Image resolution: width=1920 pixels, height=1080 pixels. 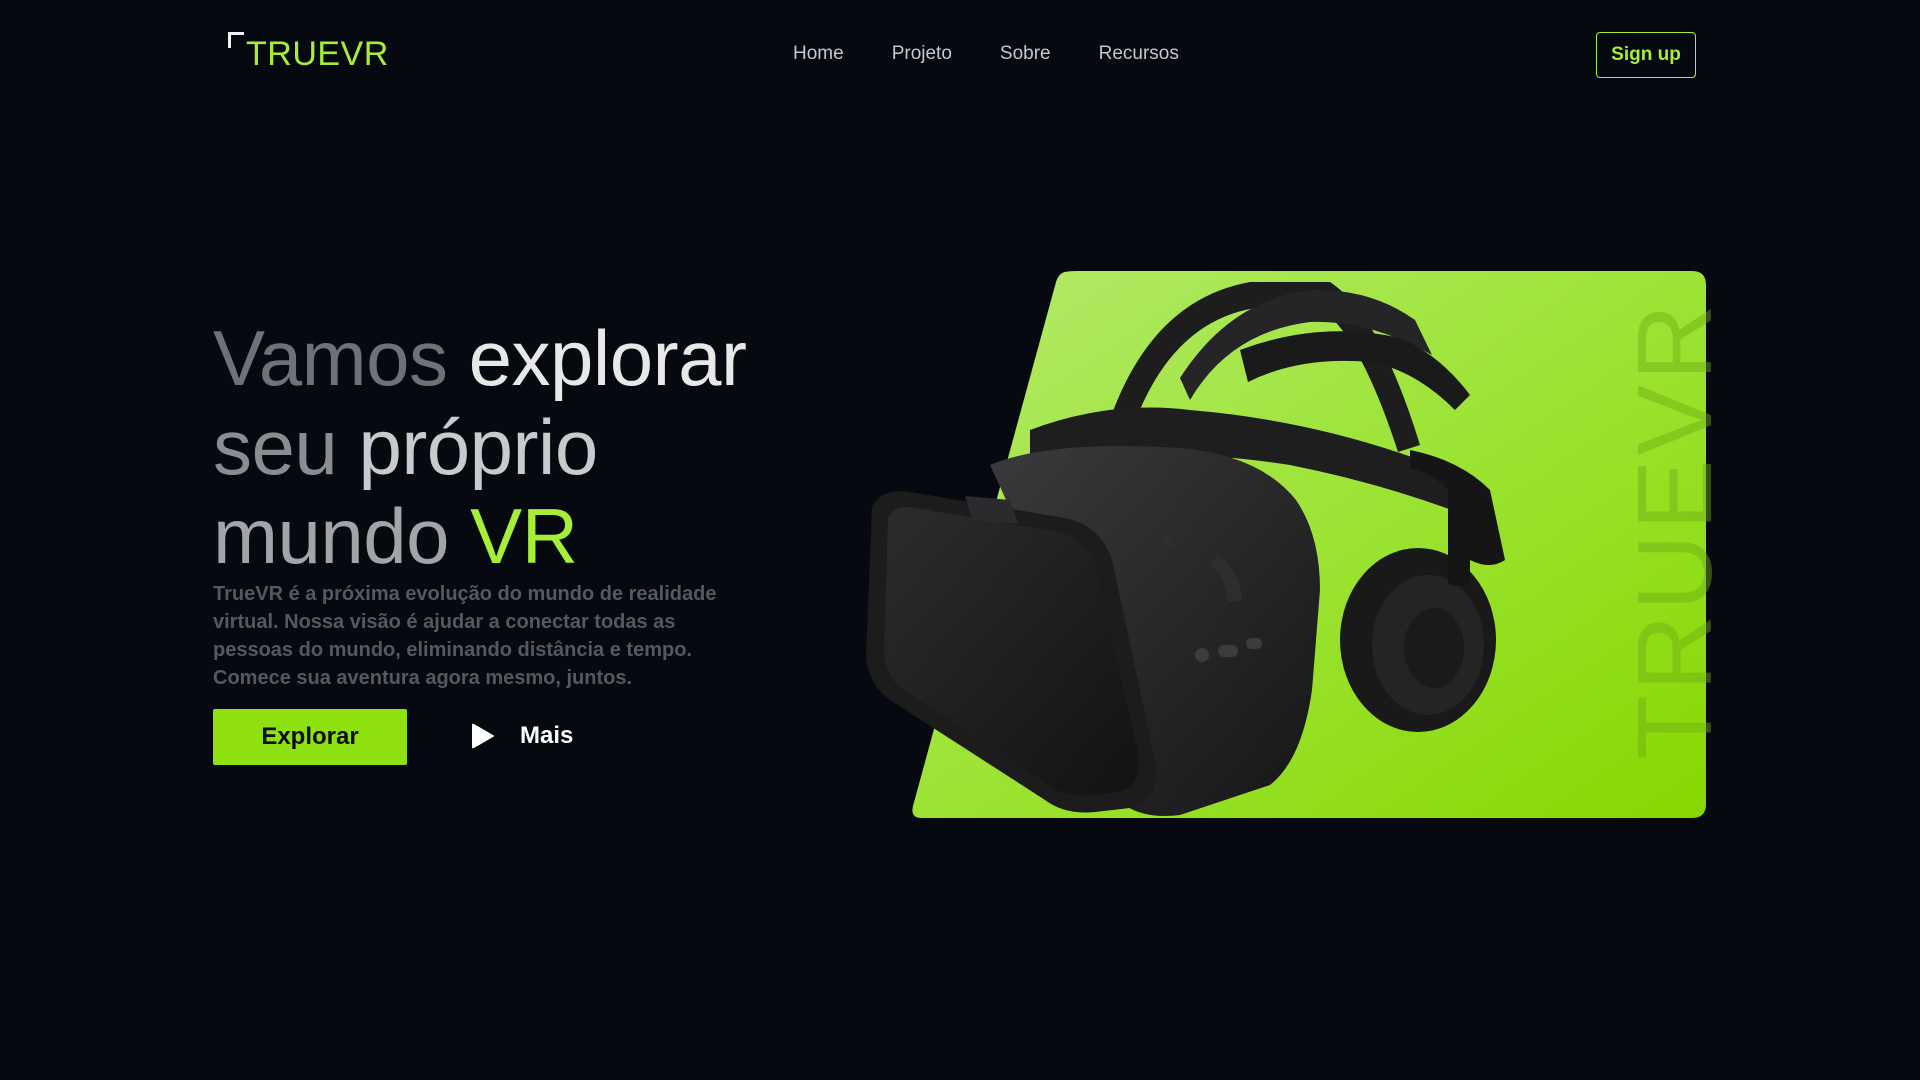 I want to click on play-icon, so click(x=483, y=736).